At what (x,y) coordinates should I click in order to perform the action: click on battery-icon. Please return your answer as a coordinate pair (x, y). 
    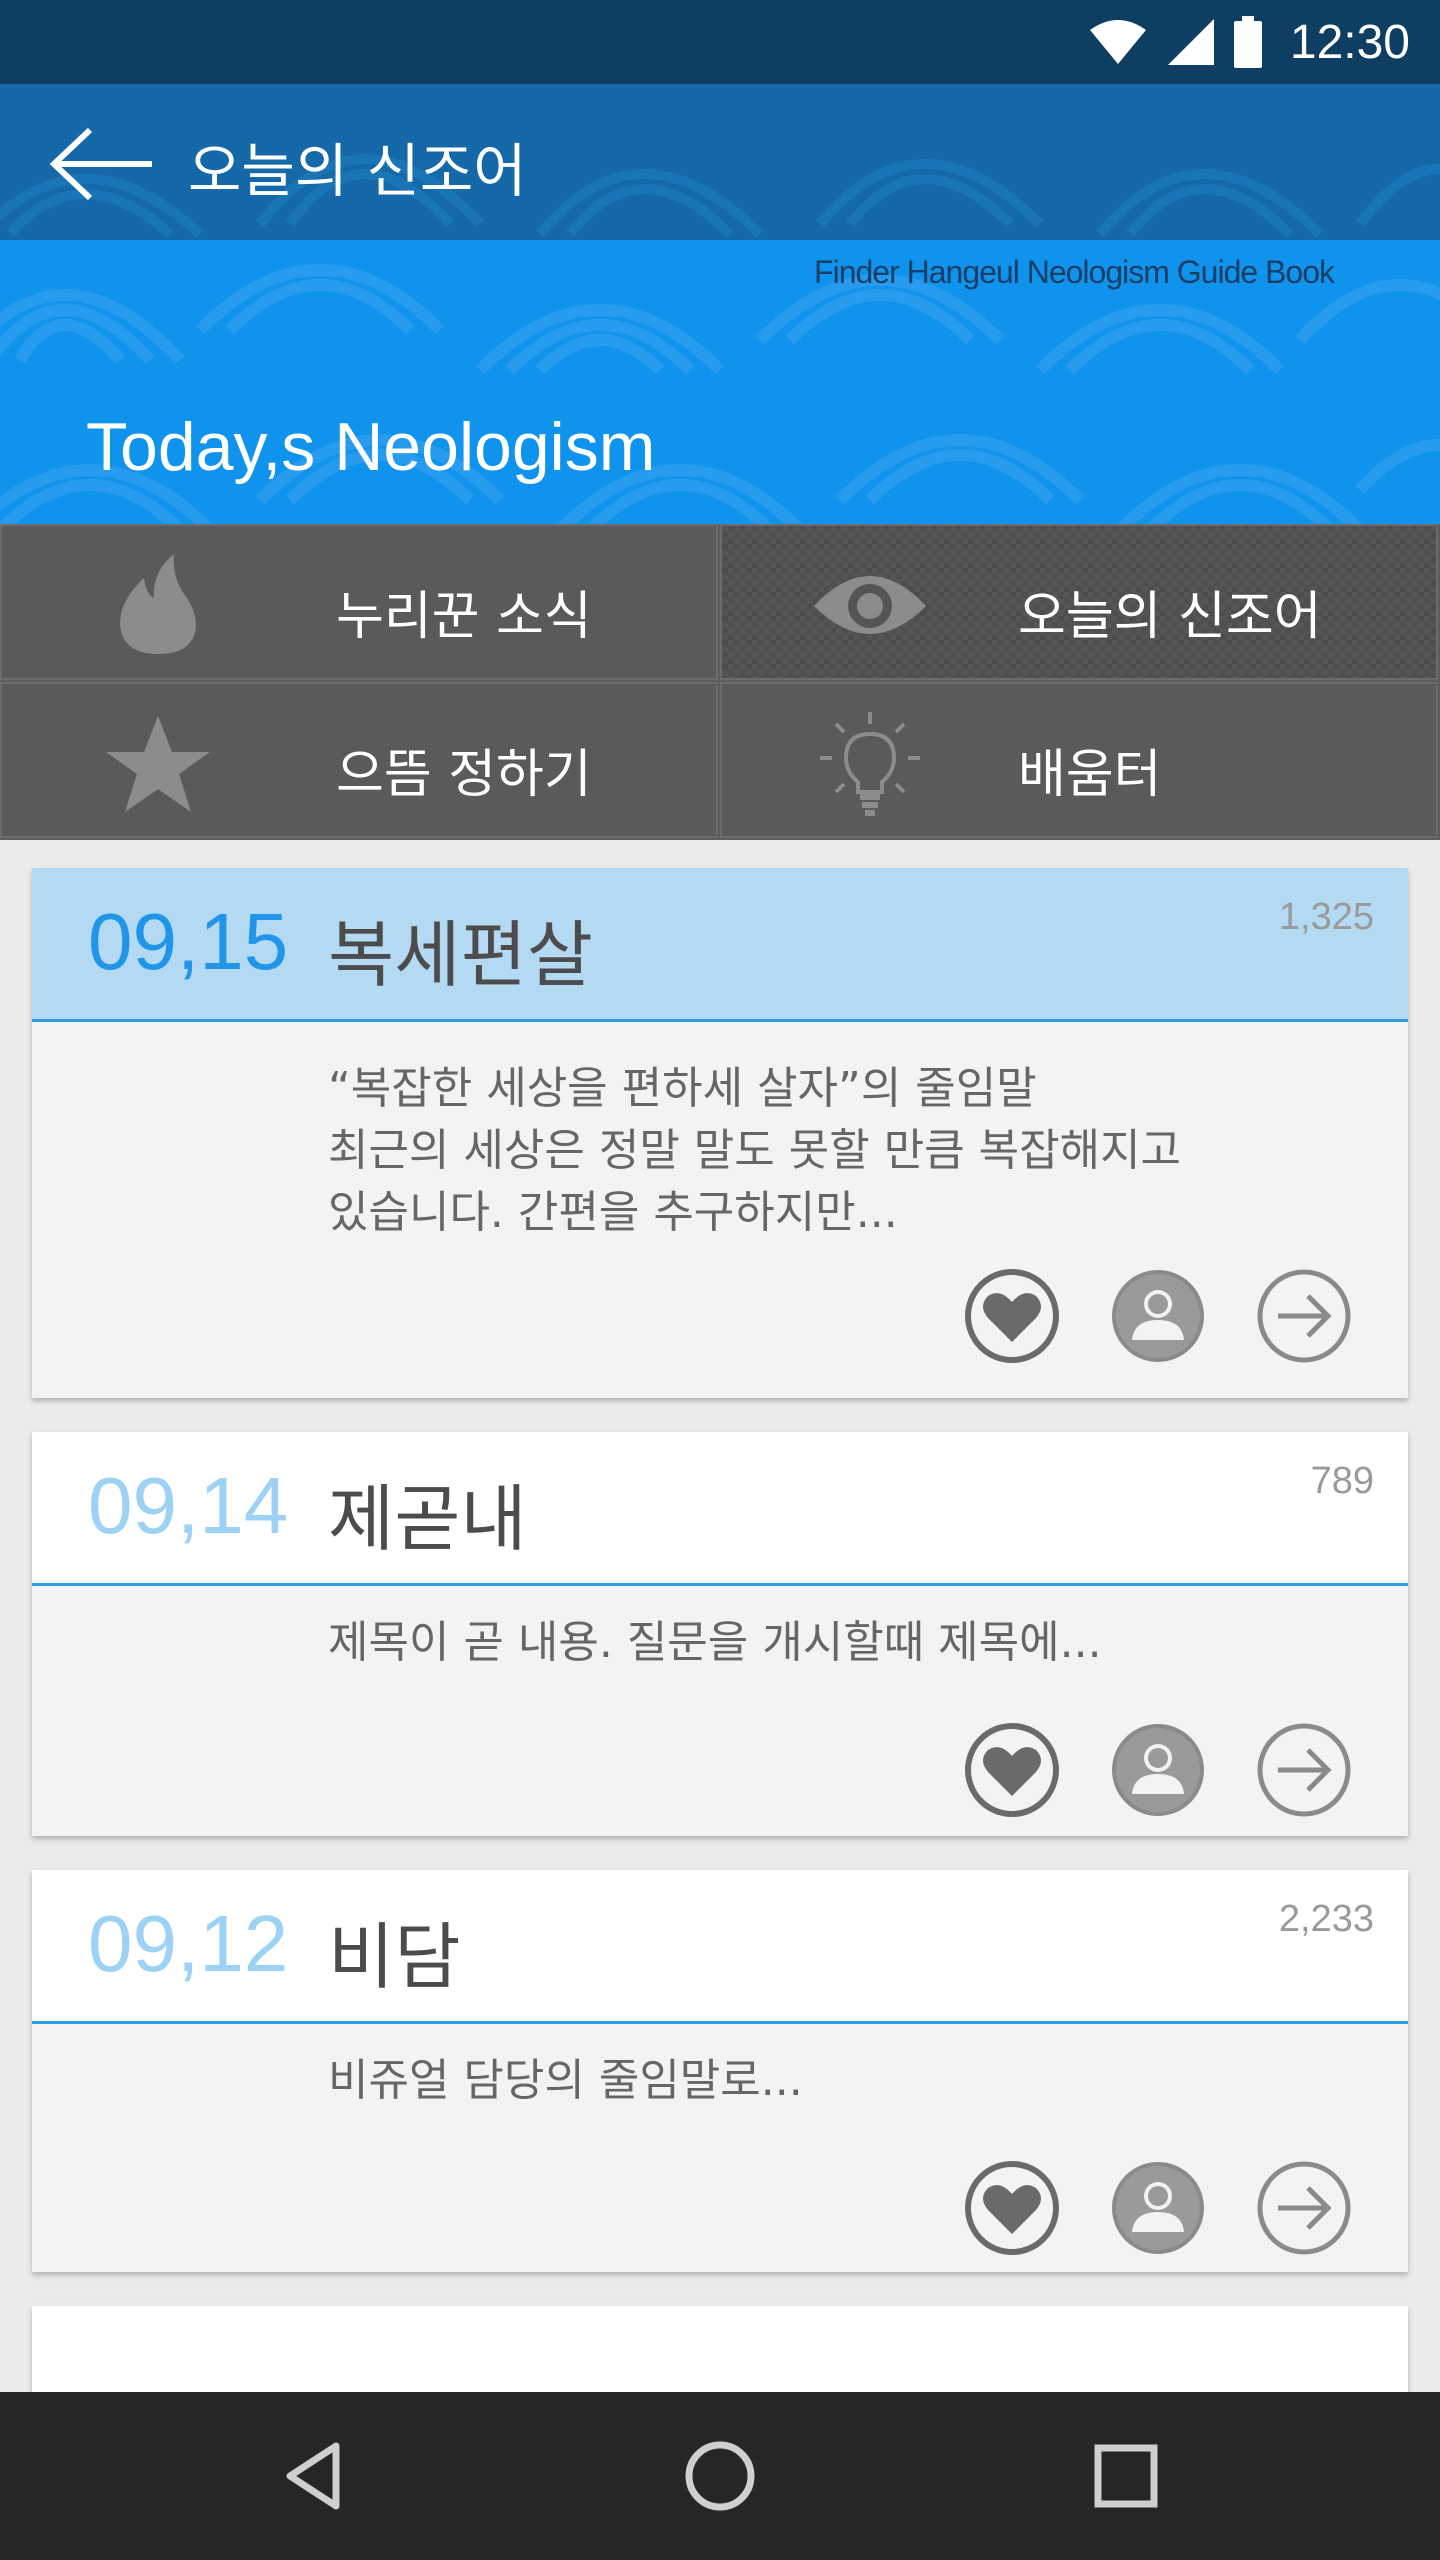
    Looking at the image, I should click on (1247, 42).